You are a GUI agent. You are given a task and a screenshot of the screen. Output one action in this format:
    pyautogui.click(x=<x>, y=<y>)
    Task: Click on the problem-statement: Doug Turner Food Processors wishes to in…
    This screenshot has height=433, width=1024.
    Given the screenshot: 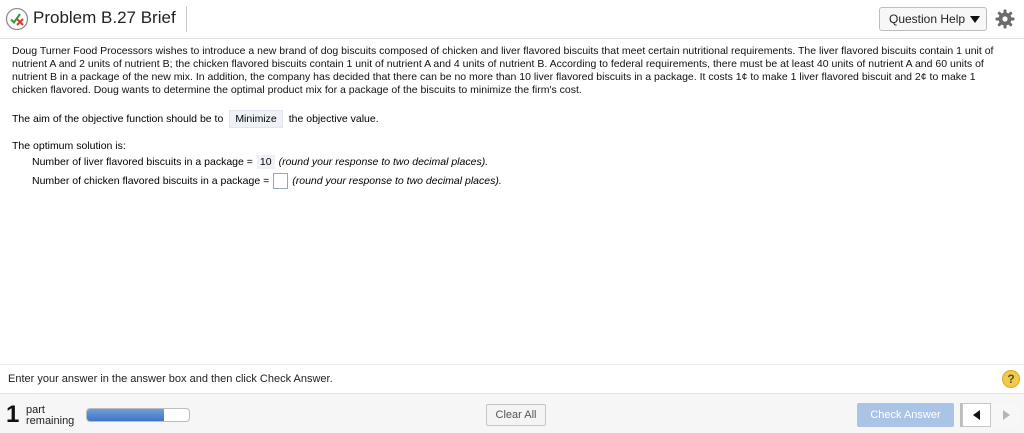 What is the action you would take?
    pyautogui.click(x=503, y=70)
    